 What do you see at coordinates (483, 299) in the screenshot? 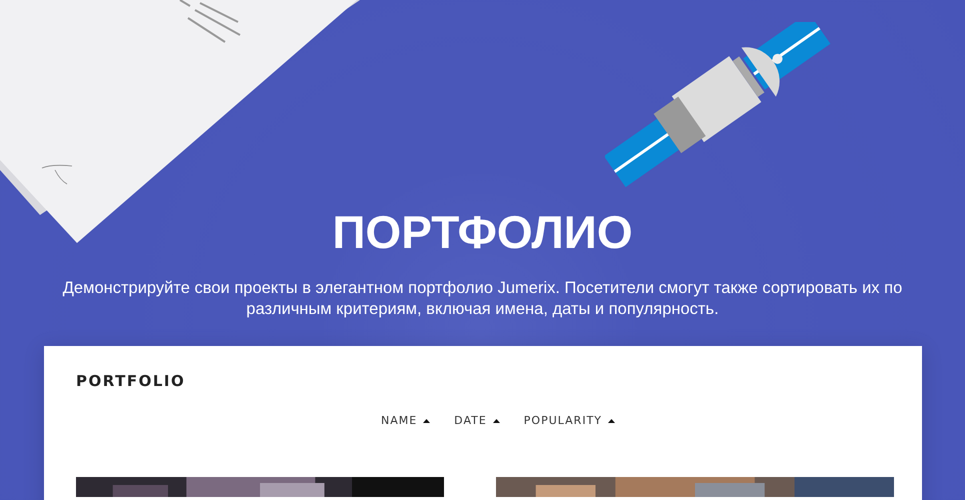
I see `page-description: Демонстрируйте свои проекты в элегантном портфолио Jumerix. Посетители смогут также сортировать их по различным критериям, включая имена, даты и популярность.` at bounding box center [483, 299].